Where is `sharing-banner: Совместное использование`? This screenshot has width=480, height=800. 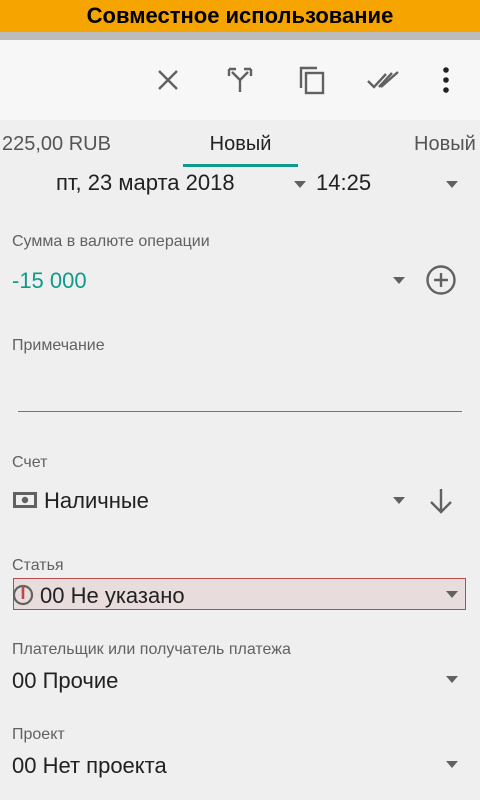 sharing-banner: Совместное использование is located at coordinates (240, 16).